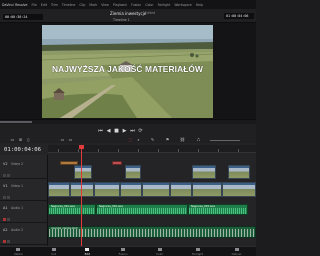 The height and width of the screenshot is (256, 320). Describe the element at coordinates (44, 5) in the screenshot. I see `menu-edit: Edit` at that location.